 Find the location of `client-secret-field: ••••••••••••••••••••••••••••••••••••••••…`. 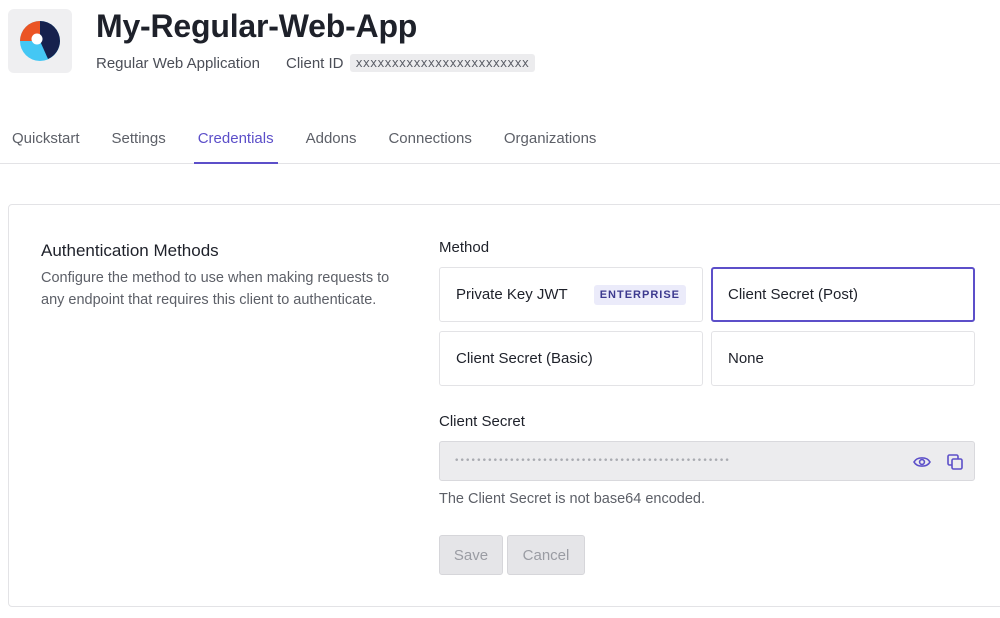

client-secret-field: ••••••••••••••••••••••••••••••••••••••••… is located at coordinates (707, 461).